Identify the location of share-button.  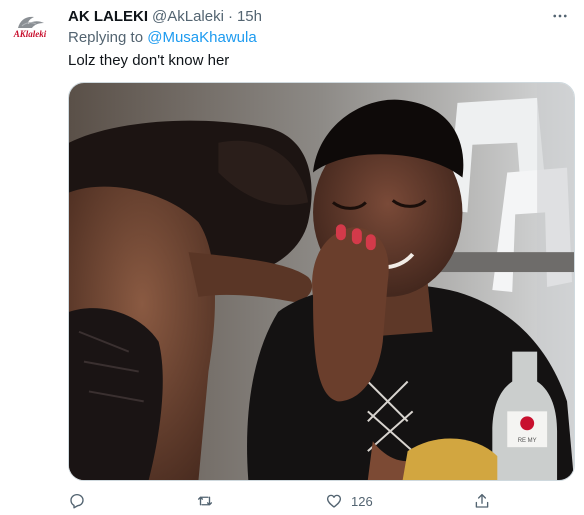
(482, 501).